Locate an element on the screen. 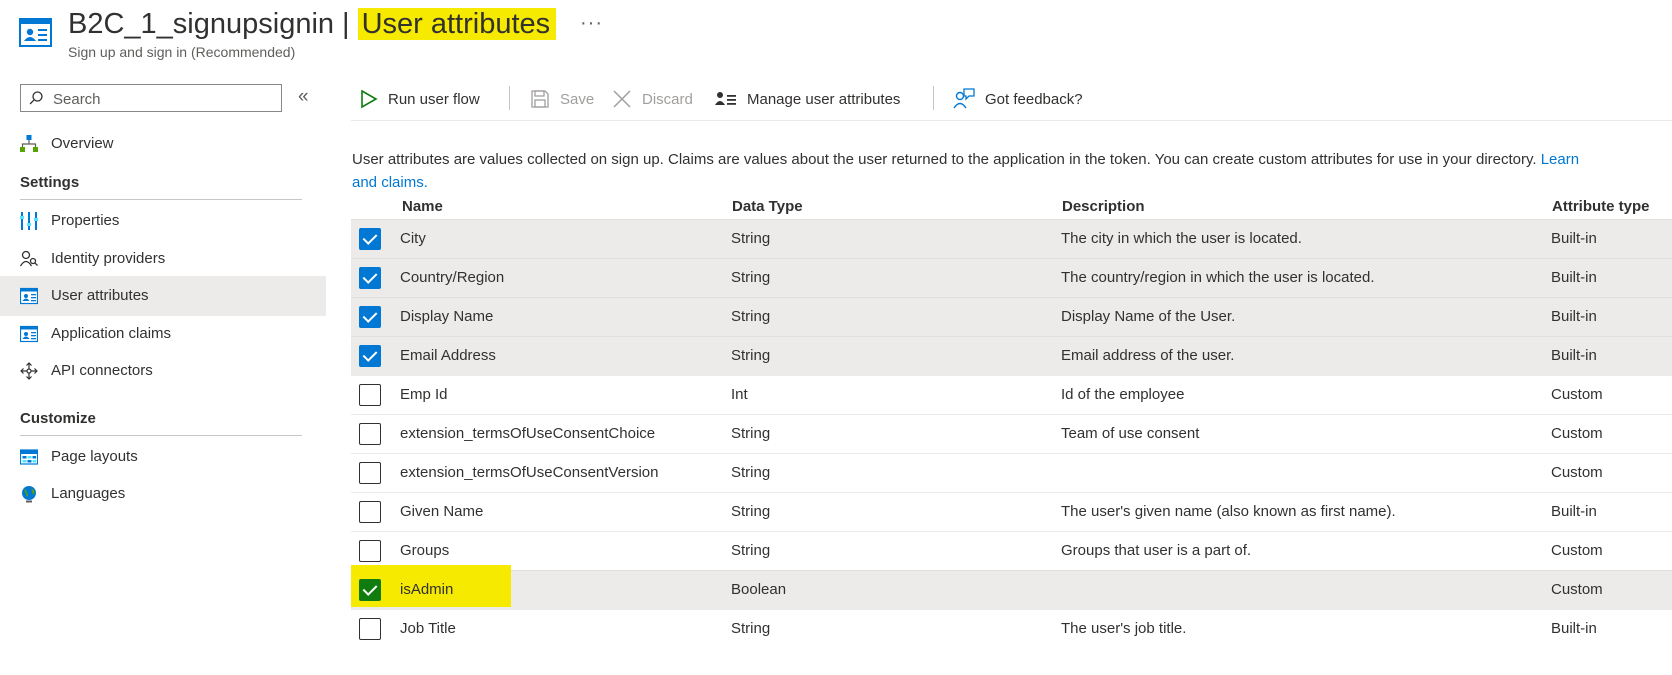 This screenshot has height=675, width=1672. discard-button: Discard is located at coordinates (652, 99).